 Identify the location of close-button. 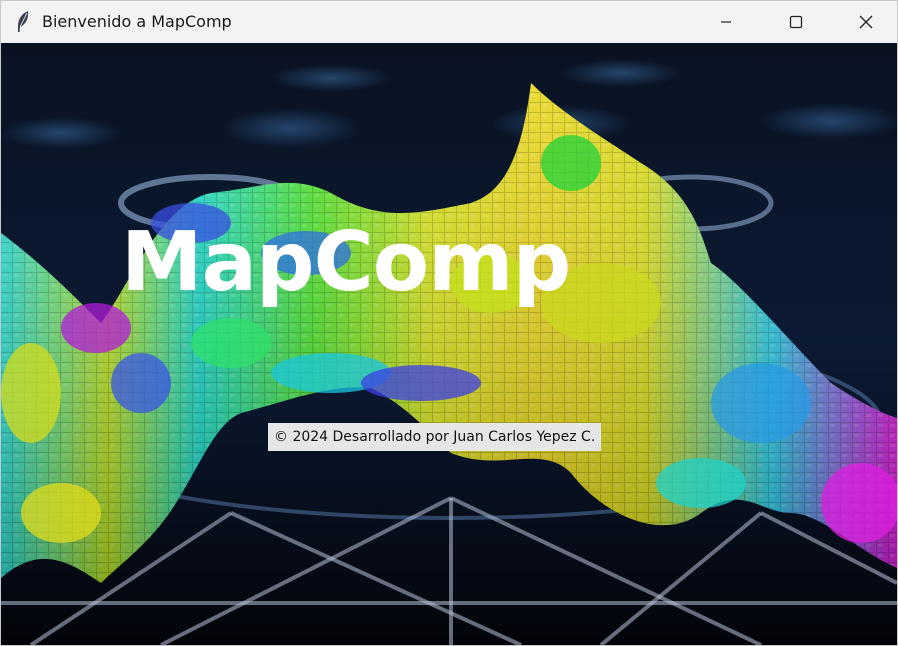
(864, 22).